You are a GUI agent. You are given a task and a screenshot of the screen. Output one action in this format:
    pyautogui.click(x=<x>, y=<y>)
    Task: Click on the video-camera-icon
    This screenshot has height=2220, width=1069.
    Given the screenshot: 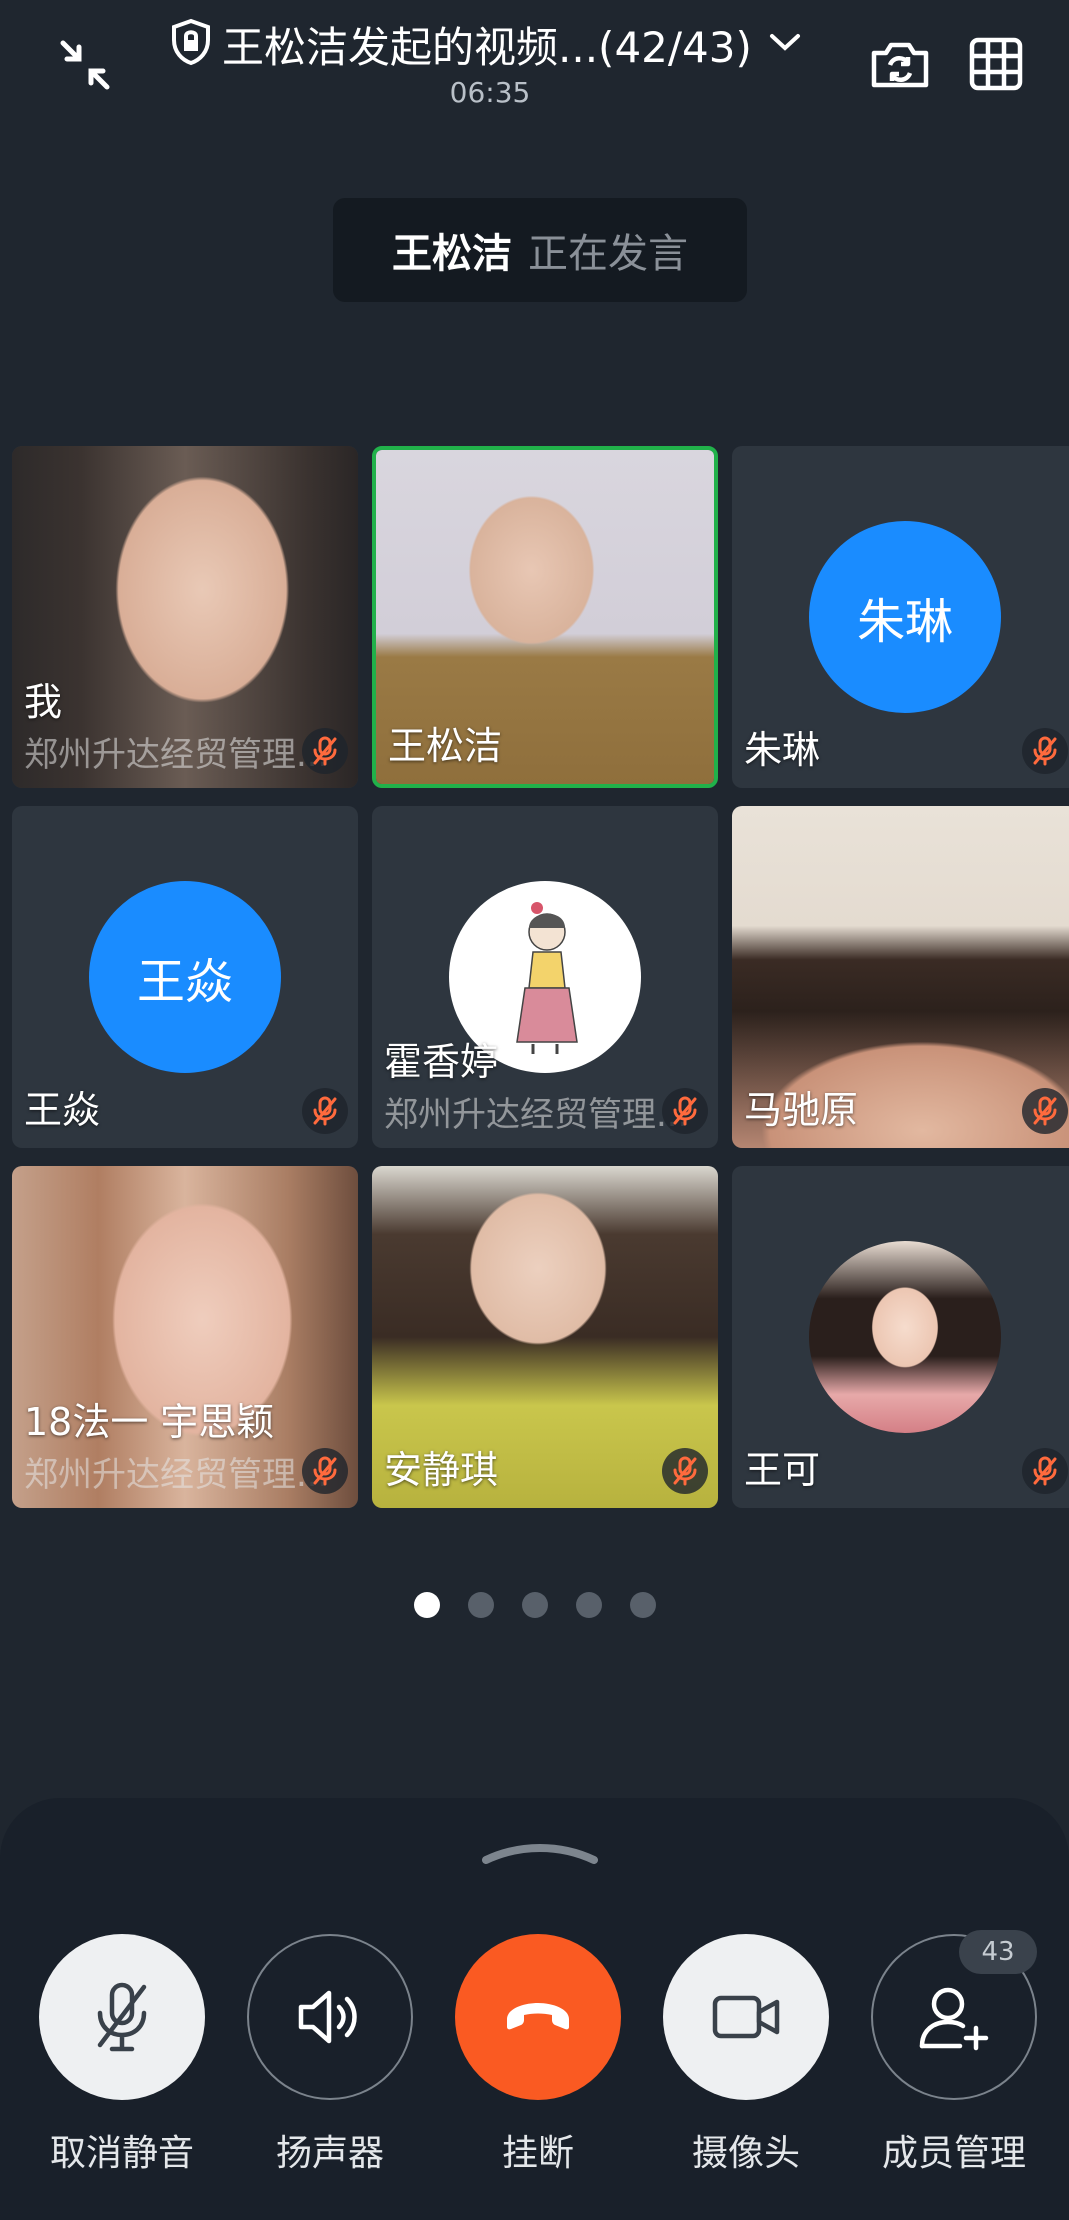 What is the action you would take?
    pyautogui.click(x=746, y=2017)
    